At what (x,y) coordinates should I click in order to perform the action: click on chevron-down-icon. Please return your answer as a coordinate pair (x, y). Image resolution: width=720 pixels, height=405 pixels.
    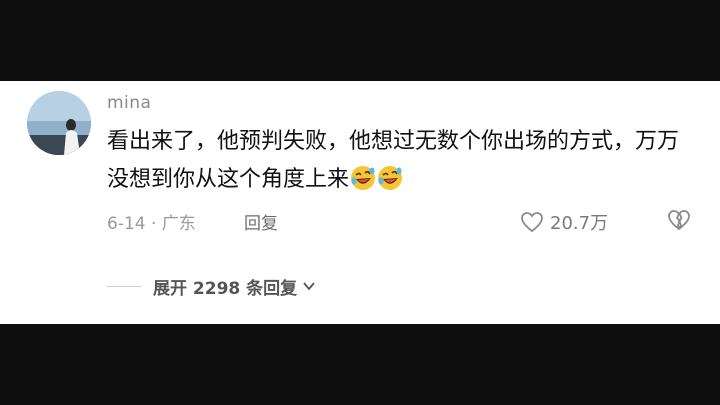
    Looking at the image, I should click on (309, 286).